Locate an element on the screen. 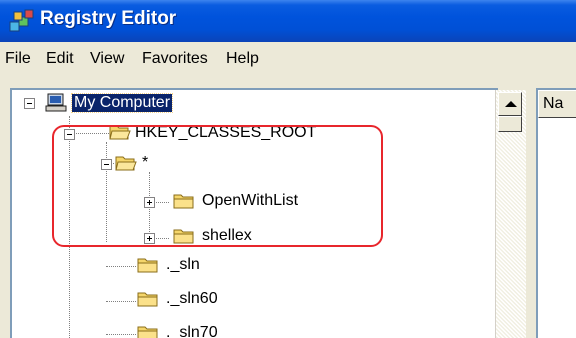  tree-scrollbar is located at coordinates (510, 214).